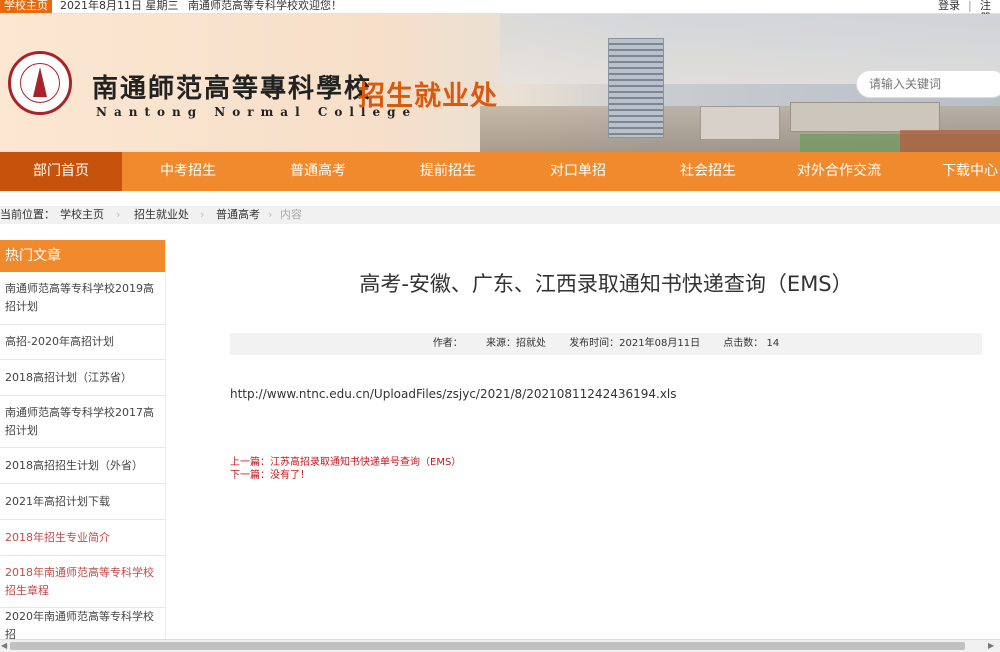 Image resolution: width=1000 pixels, height=652 pixels. What do you see at coordinates (428, 96) in the screenshot?
I see `department-title: 招生就业处` at bounding box center [428, 96].